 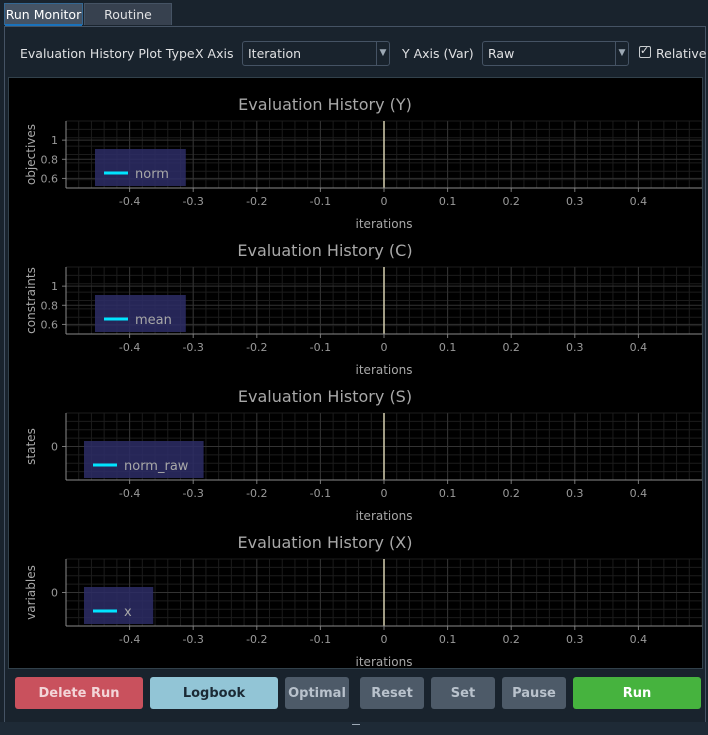 What do you see at coordinates (325, 542) in the screenshot?
I see `chart-title: Evaluation History (X)` at bounding box center [325, 542].